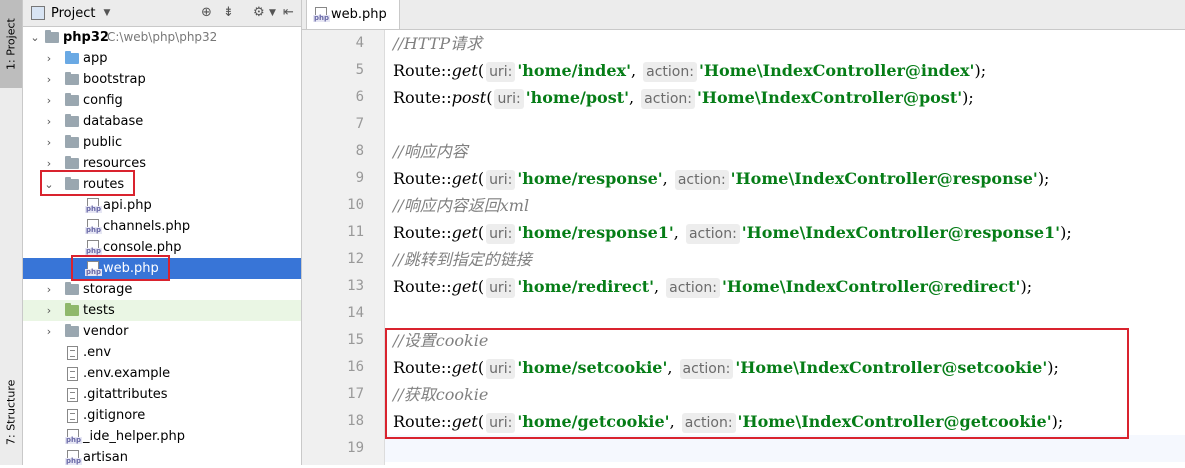 The height and width of the screenshot is (468, 1185). I want to click on tree-item-label: api.php, so click(127, 205).